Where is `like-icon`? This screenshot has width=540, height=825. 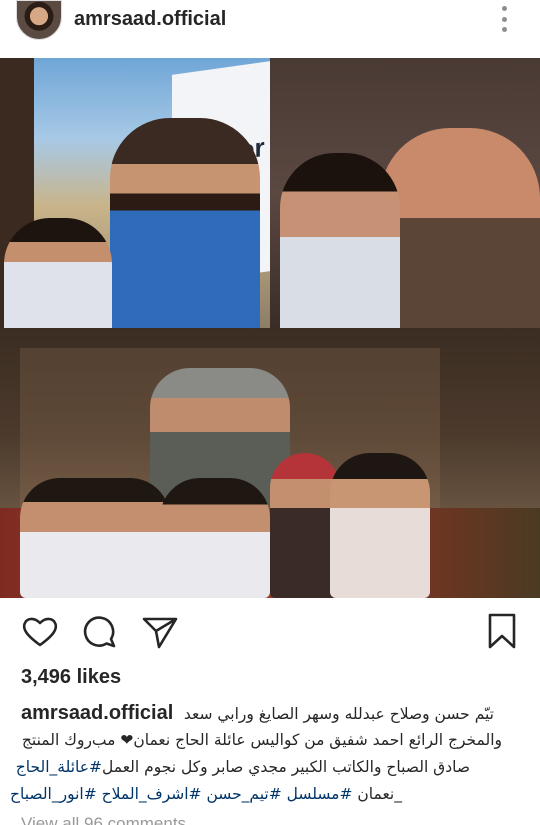 like-icon is located at coordinates (40, 632).